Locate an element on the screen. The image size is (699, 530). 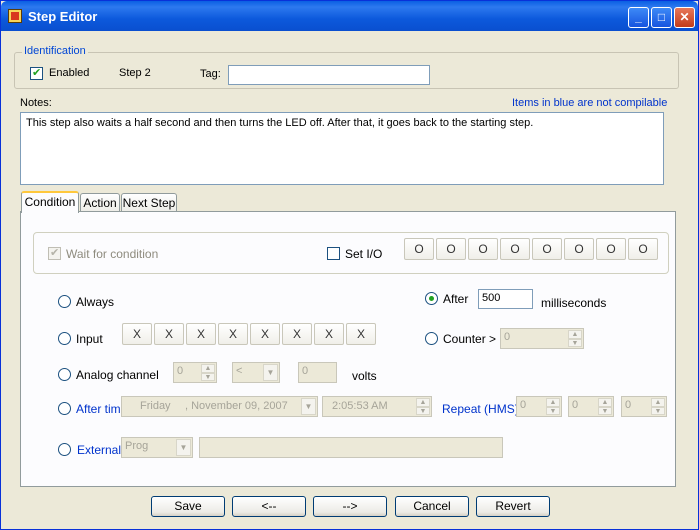
always-label: Always is located at coordinates (95, 302).